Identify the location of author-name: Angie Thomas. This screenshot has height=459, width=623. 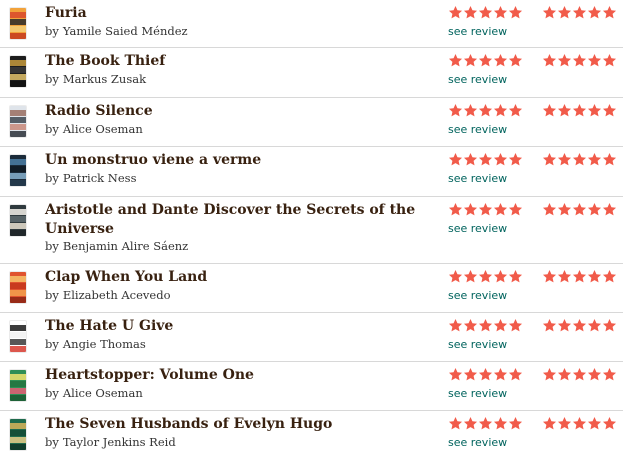
(104, 344).